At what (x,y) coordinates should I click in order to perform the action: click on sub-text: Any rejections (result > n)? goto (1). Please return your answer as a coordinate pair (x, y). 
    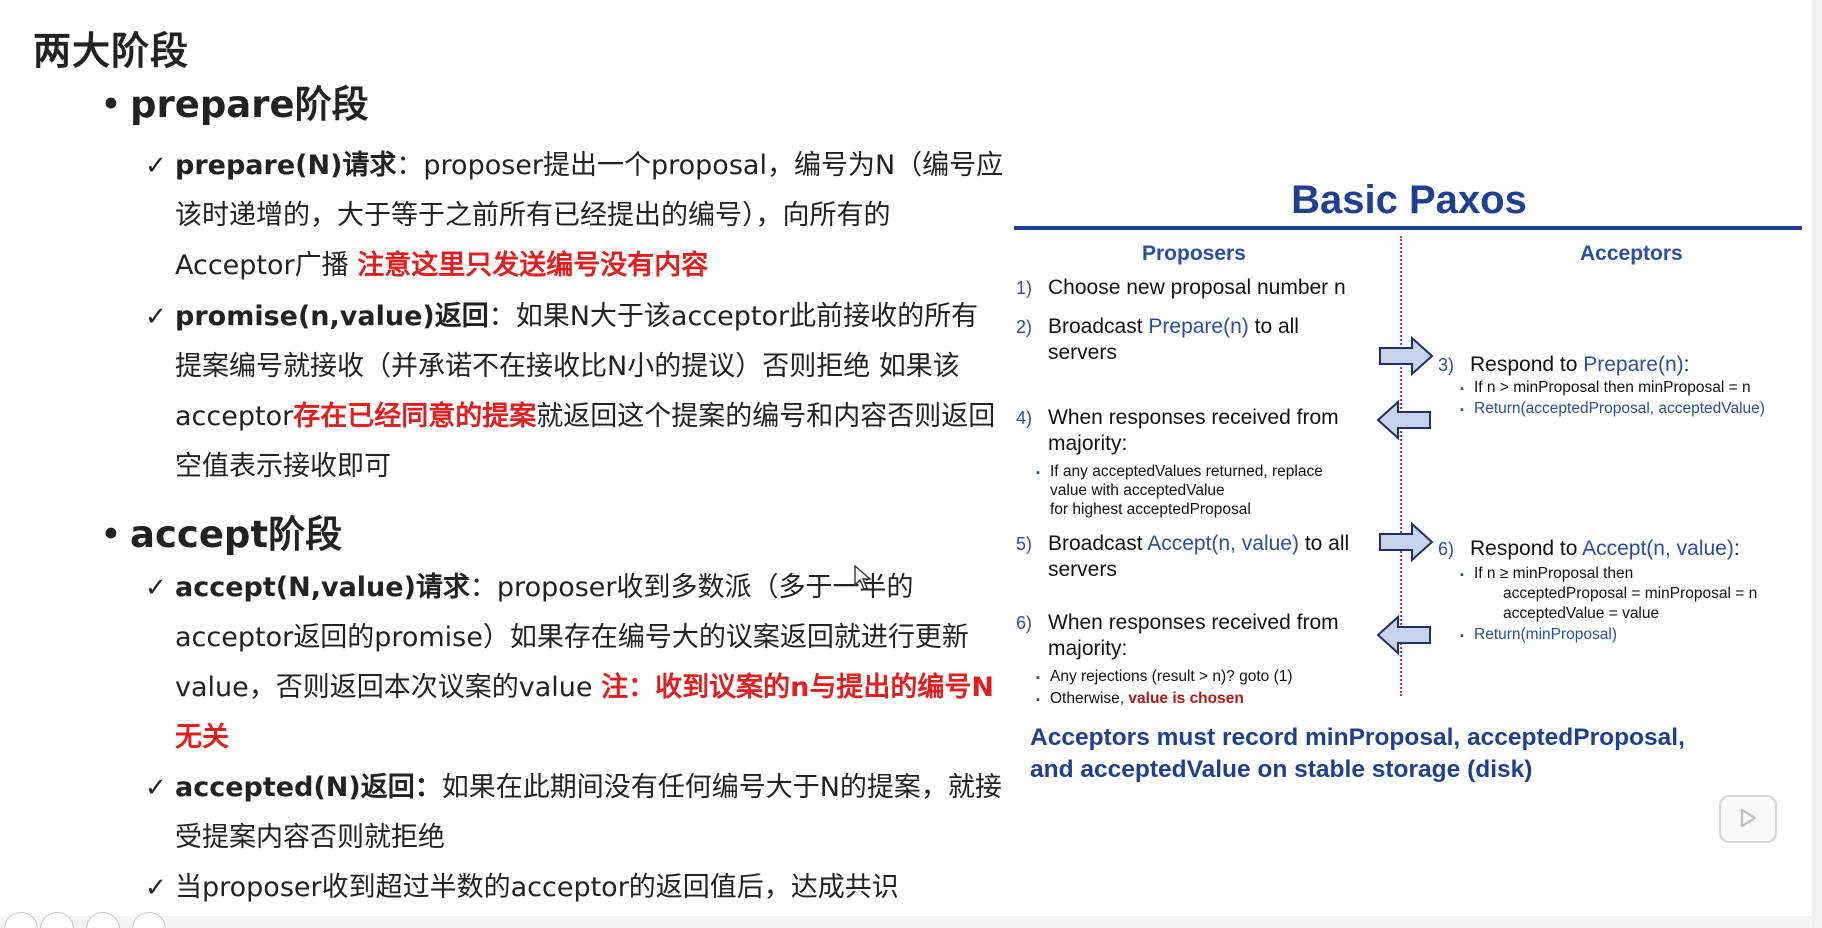
    Looking at the image, I should click on (1171, 676).